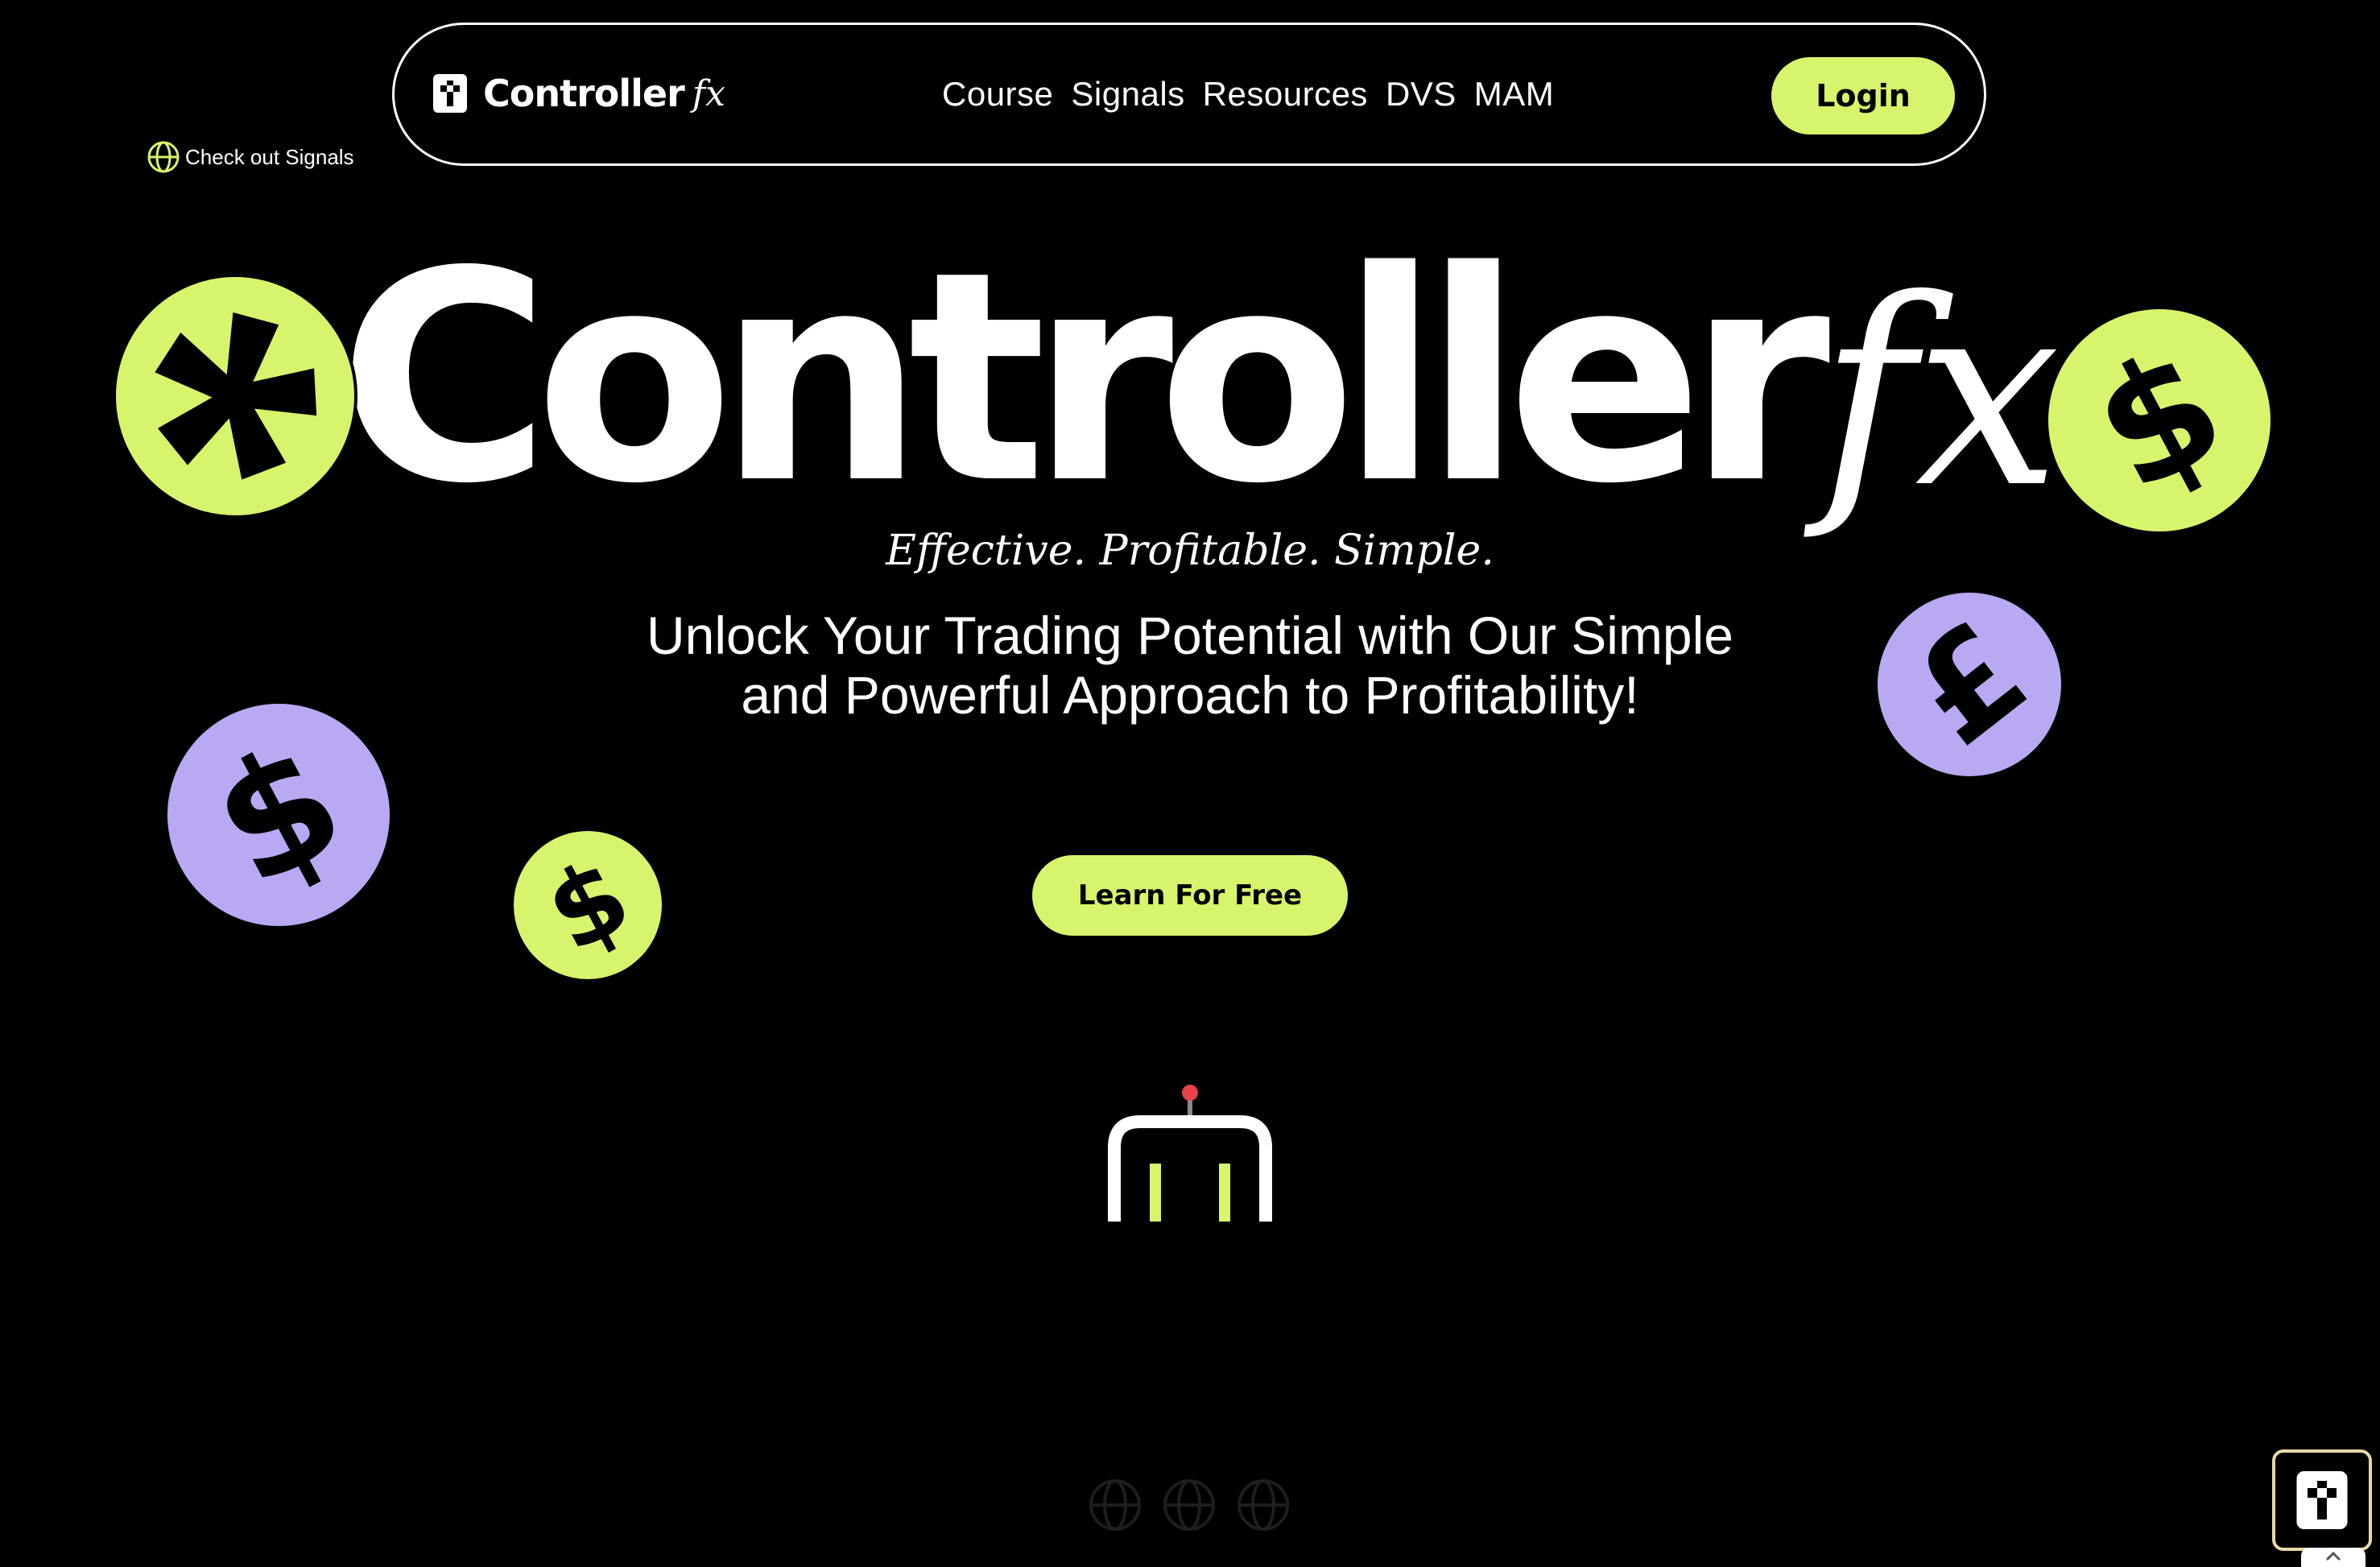 The height and width of the screenshot is (1567, 2380). What do you see at coordinates (709, 93) in the screenshot?
I see `brand-fx: fx` at bounding box center [709, 93].